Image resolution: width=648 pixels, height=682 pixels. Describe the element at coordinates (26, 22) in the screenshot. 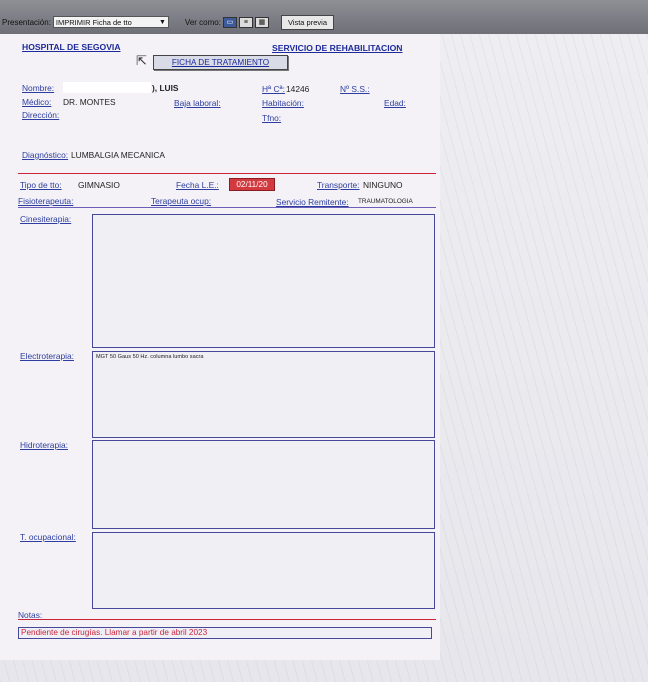

I see `presentation-label: Presentación:` at that location.